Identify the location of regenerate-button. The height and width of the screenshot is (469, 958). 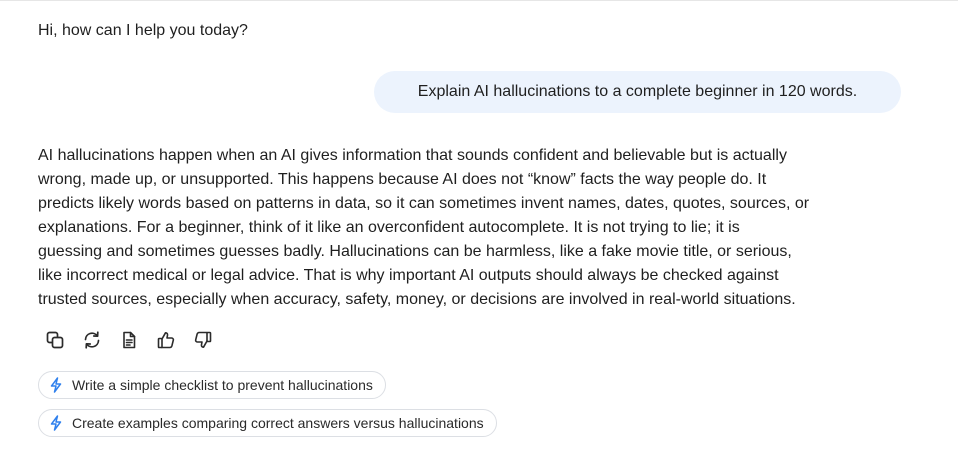
(92, 340).